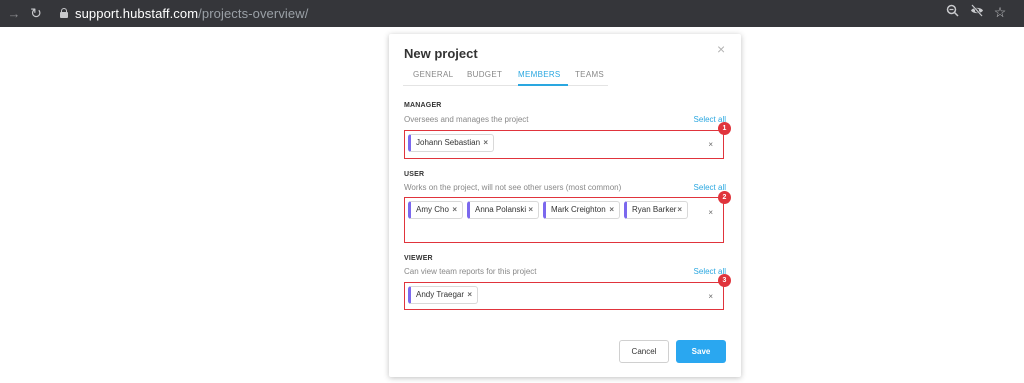 The height and width of the screenshot is (383, 1024). Describe the element at coordinates (441, 53) in the screenshot. I see `modal-title: New project` at that location.